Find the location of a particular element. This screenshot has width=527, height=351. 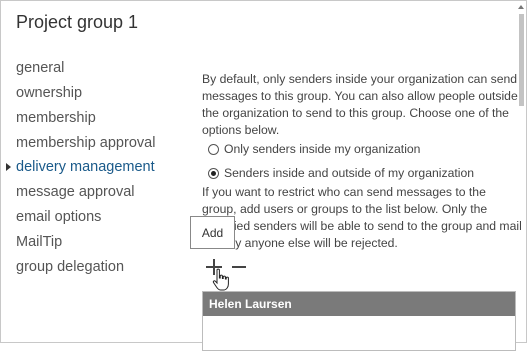

scroll-up-arrow-icon is located at coordinates (521, 7).